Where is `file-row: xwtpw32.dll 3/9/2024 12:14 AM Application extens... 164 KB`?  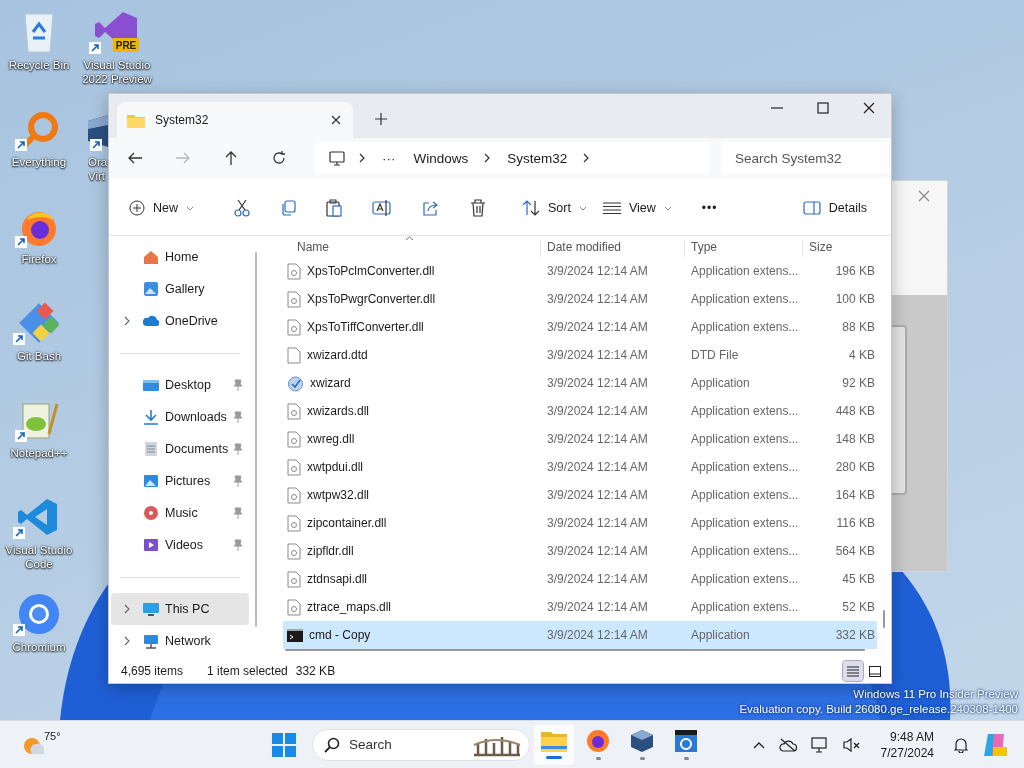 file-row: xwtpw32.dll 3/9/2024 12:14 AM Application extens... 164 KB is located at coordinates (580, 495).